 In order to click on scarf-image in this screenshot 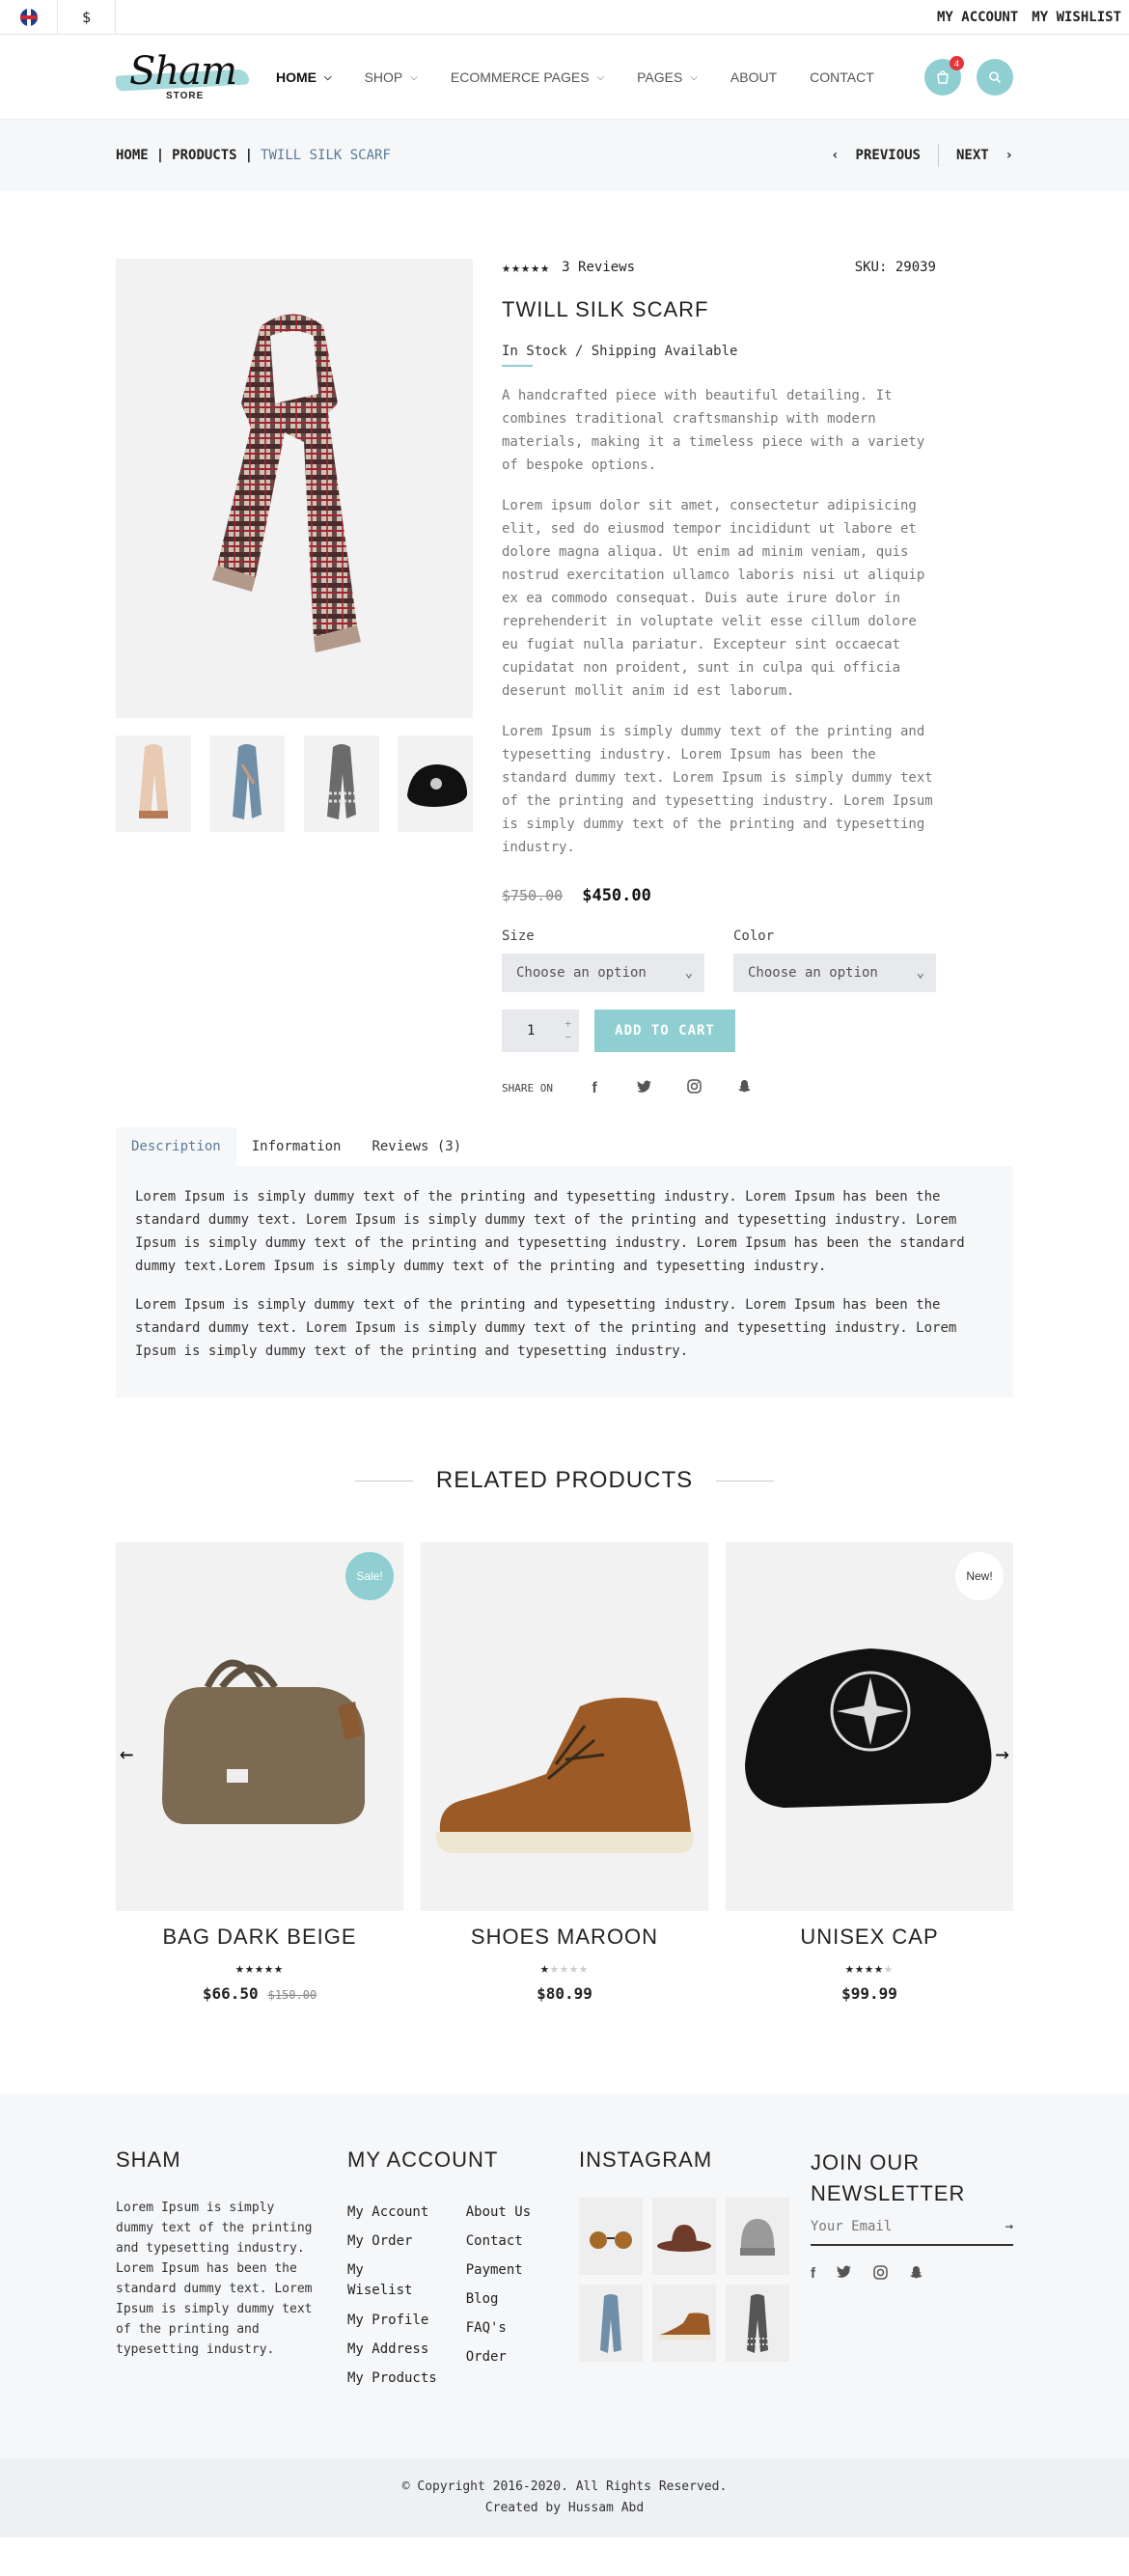, I will do `click(758, 2323)`.